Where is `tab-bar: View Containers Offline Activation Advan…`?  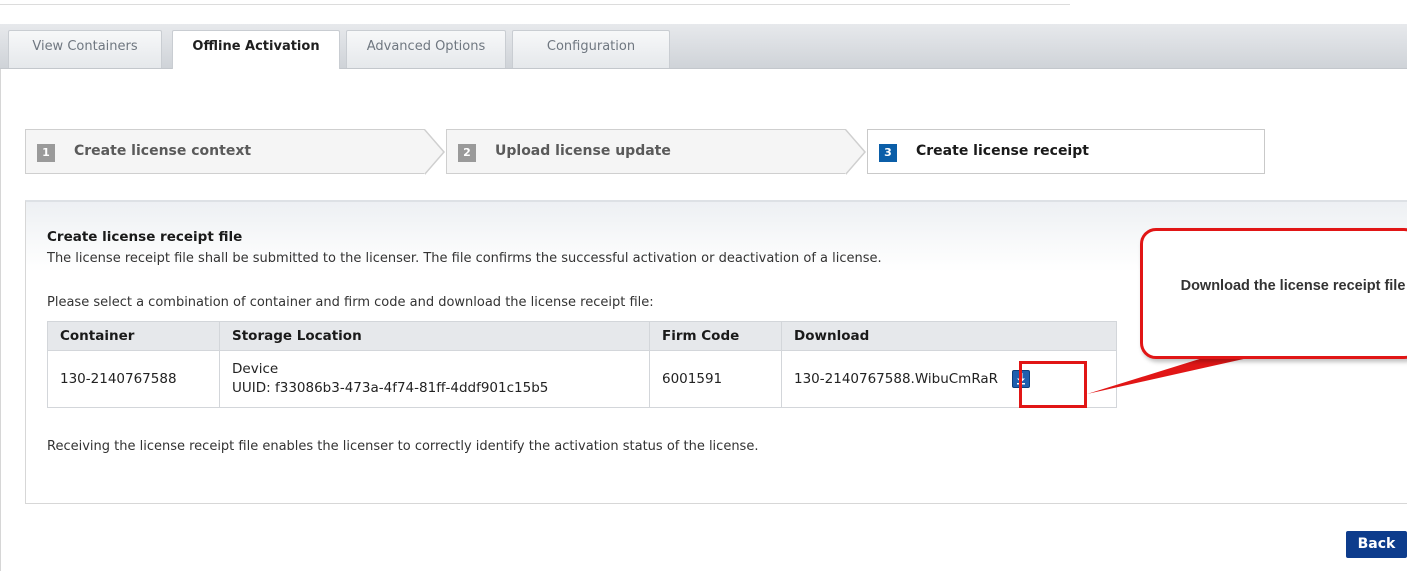
tab-bar: View Containers Offline Activation Advan… is located at coordinates (703, 46).